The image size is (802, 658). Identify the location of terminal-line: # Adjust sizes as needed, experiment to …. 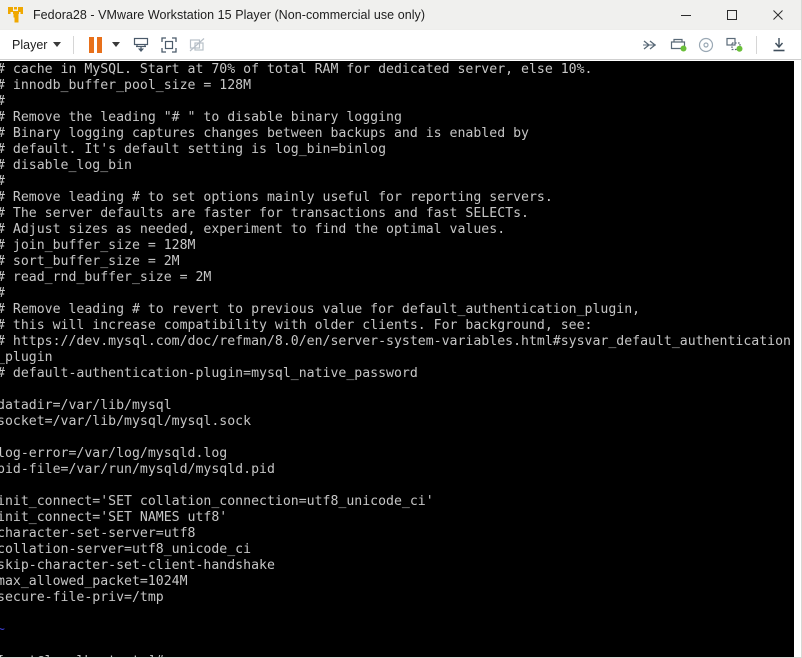
(253, 229).